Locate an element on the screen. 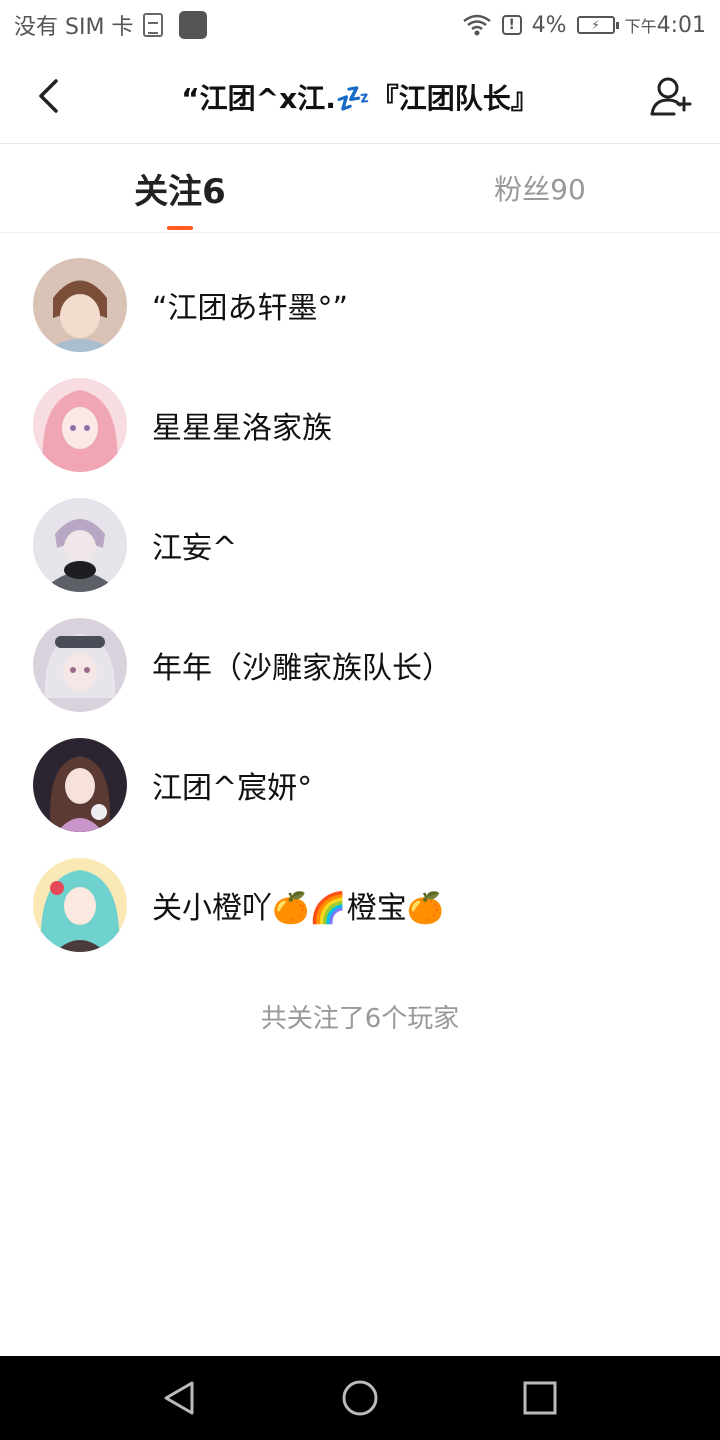 The image size is (720, 1440). list-item: 江妄^ is located at coordinates (360, 545).